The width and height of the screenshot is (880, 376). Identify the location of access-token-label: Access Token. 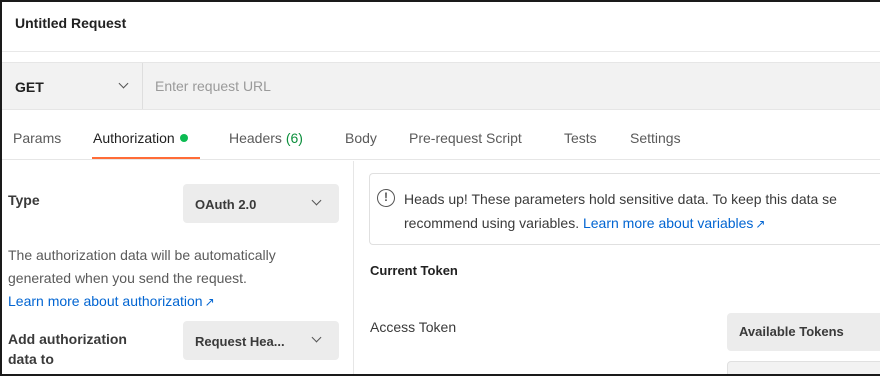
(413, 327).